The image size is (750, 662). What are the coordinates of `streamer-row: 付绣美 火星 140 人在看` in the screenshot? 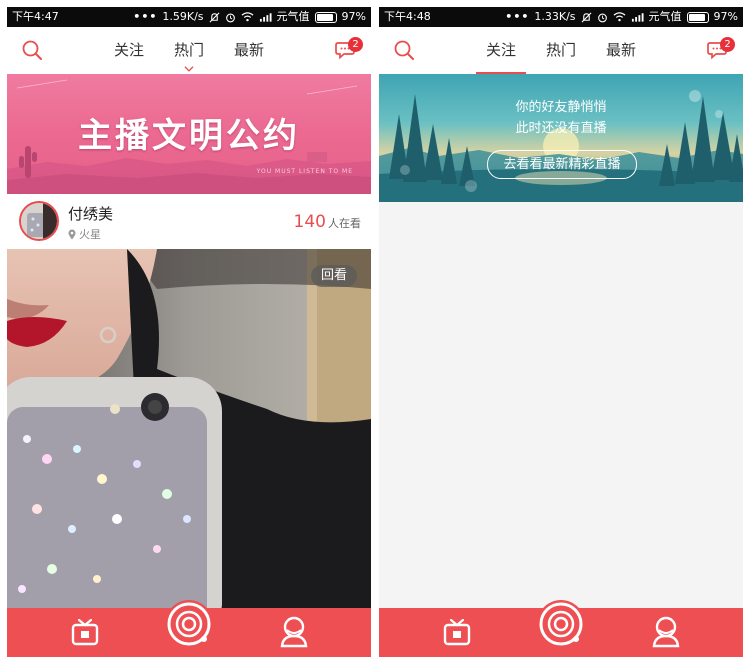 It's located at (189, 221).